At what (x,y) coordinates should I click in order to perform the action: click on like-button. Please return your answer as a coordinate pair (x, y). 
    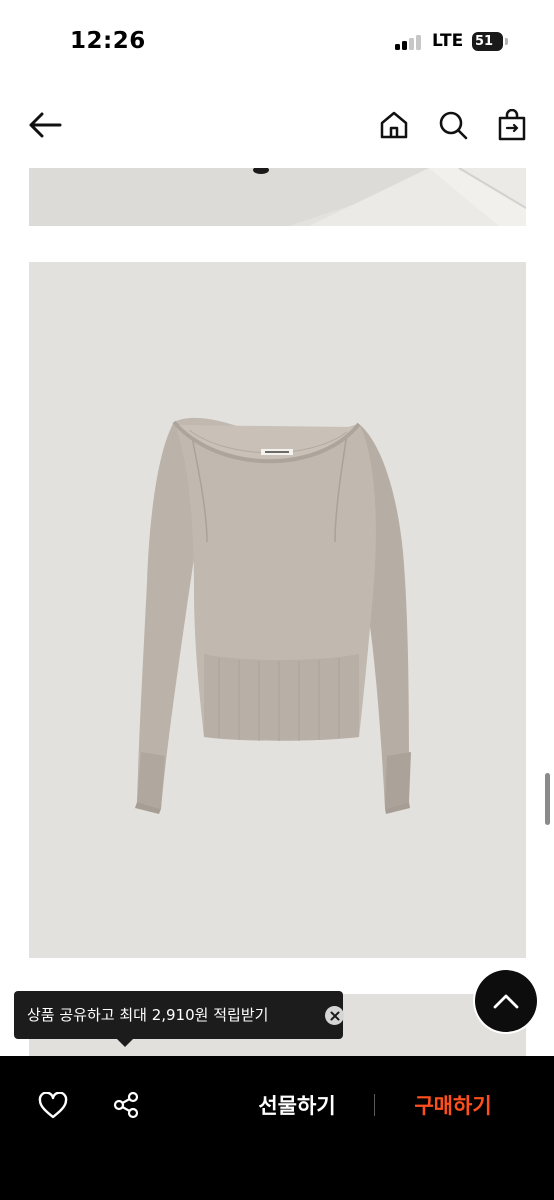
    Looking at the image, I should click on (53, 1105).